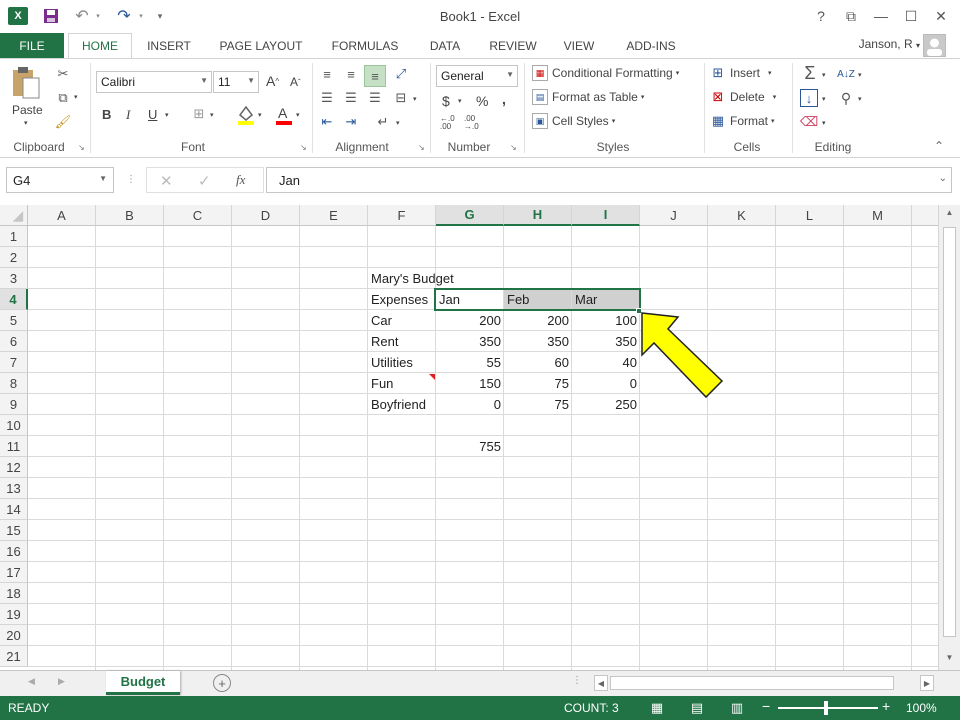  Describe the element at coordinates (657, 708) in the screenshot. I see `normal-view-icon: ▦` at that location.